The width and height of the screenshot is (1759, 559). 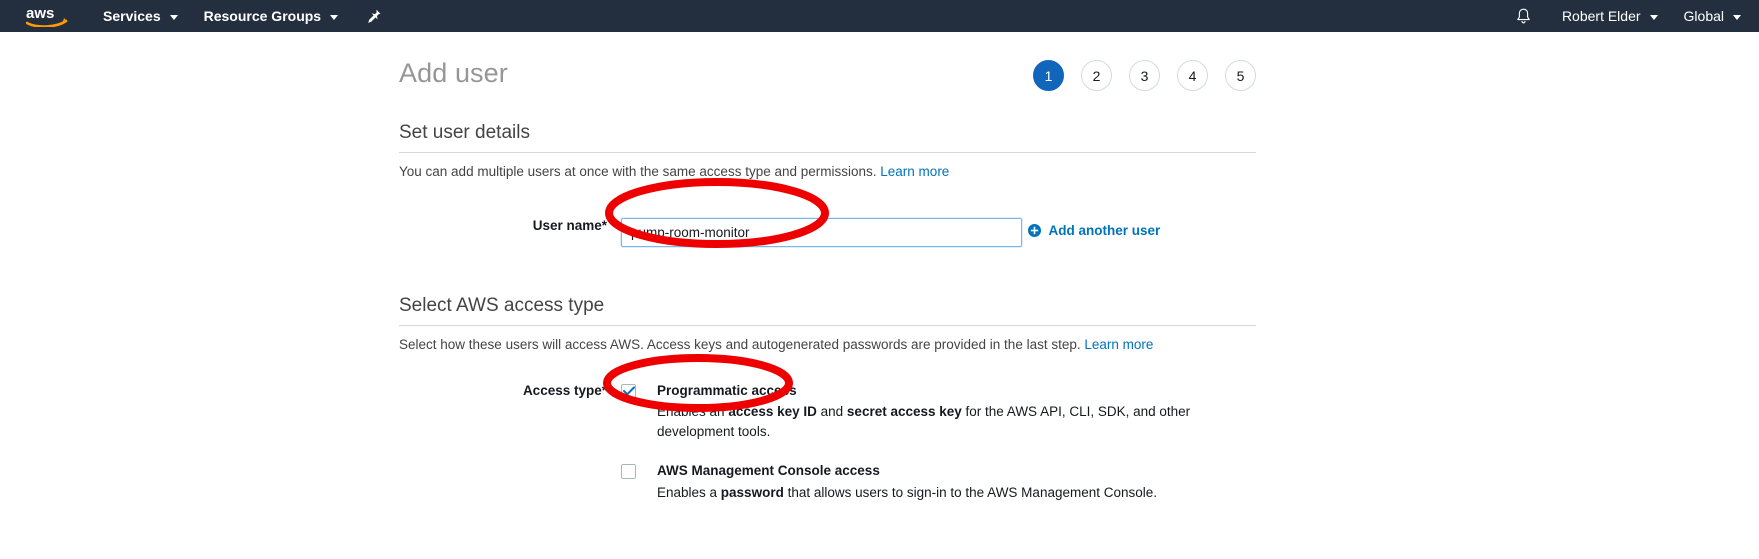 What do you see at coordinates (821, 232) in the screenshot?
I see `username-input` at bounding box center [821, 232].